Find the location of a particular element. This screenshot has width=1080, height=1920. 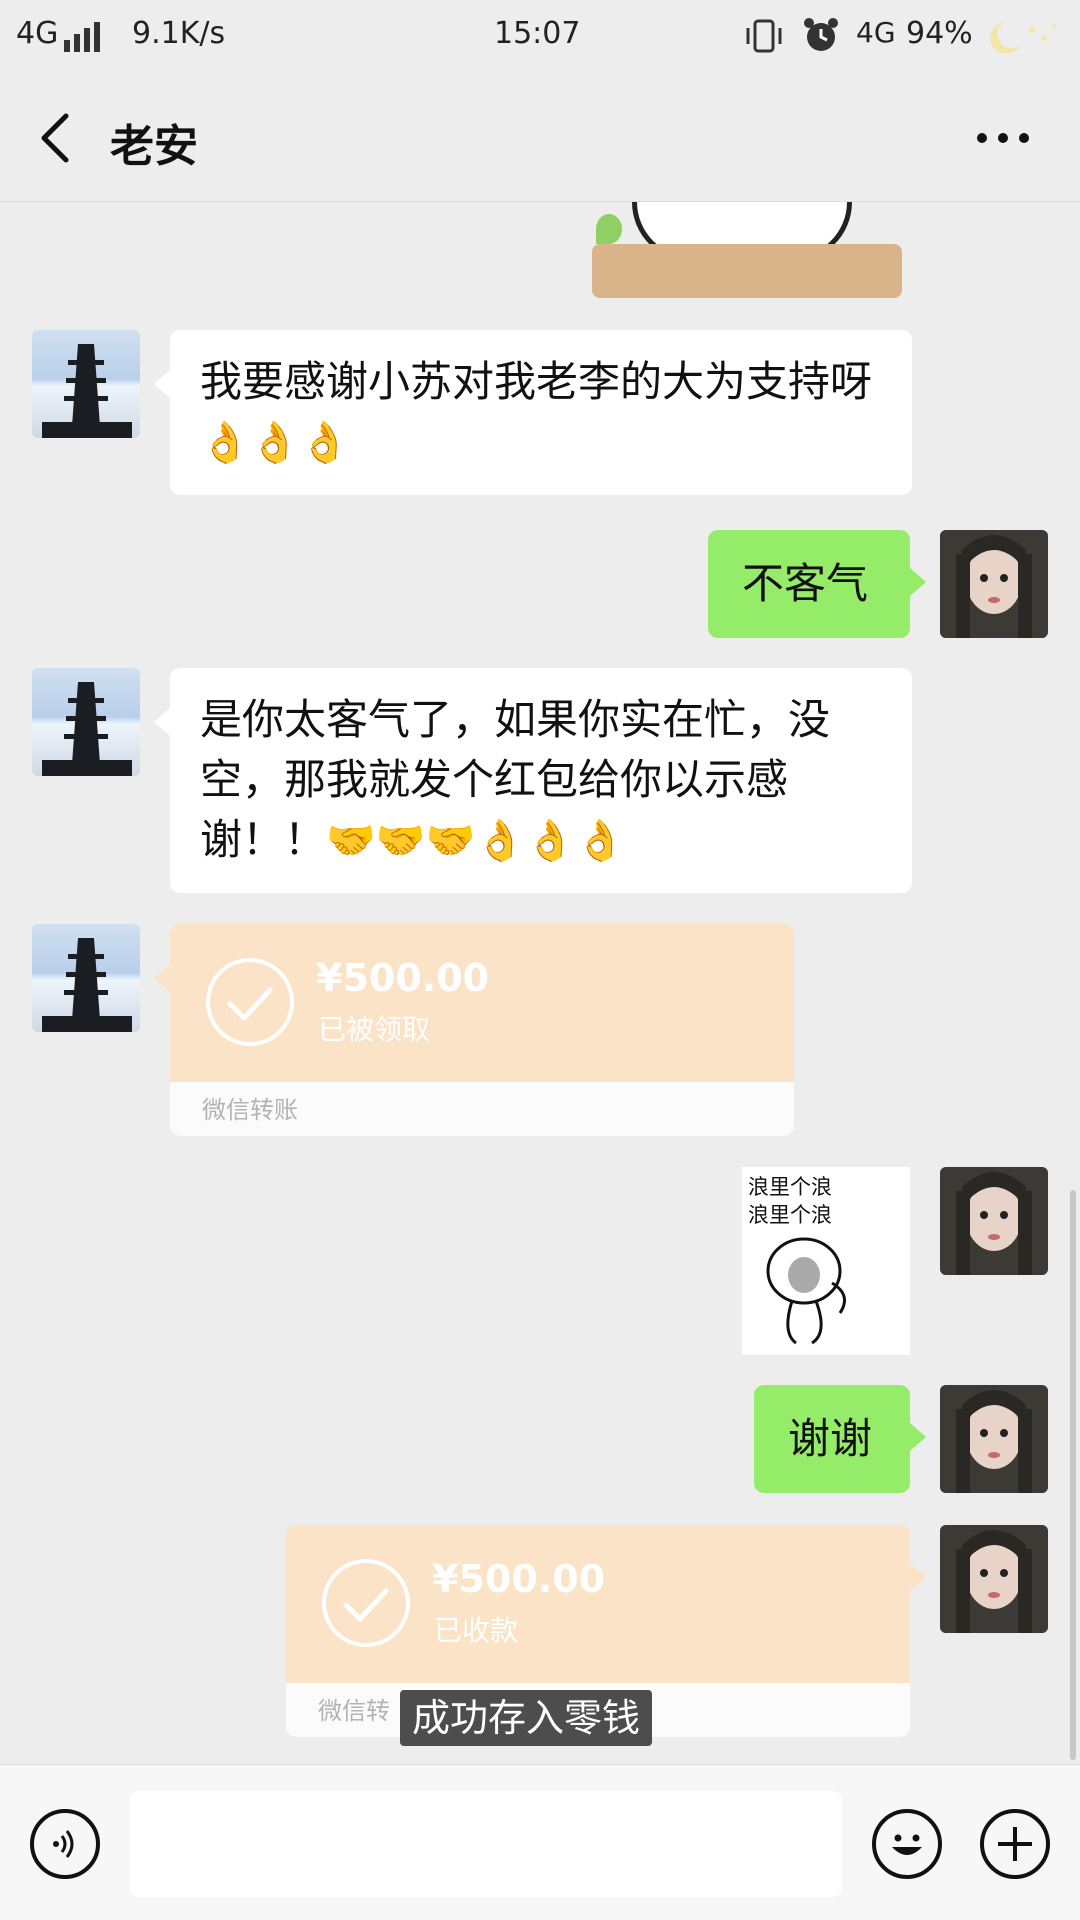

message-bubble: 我要感谢小苏对我老李的大为支持呀 👌👌👌 is located at coordinates (541, 412).